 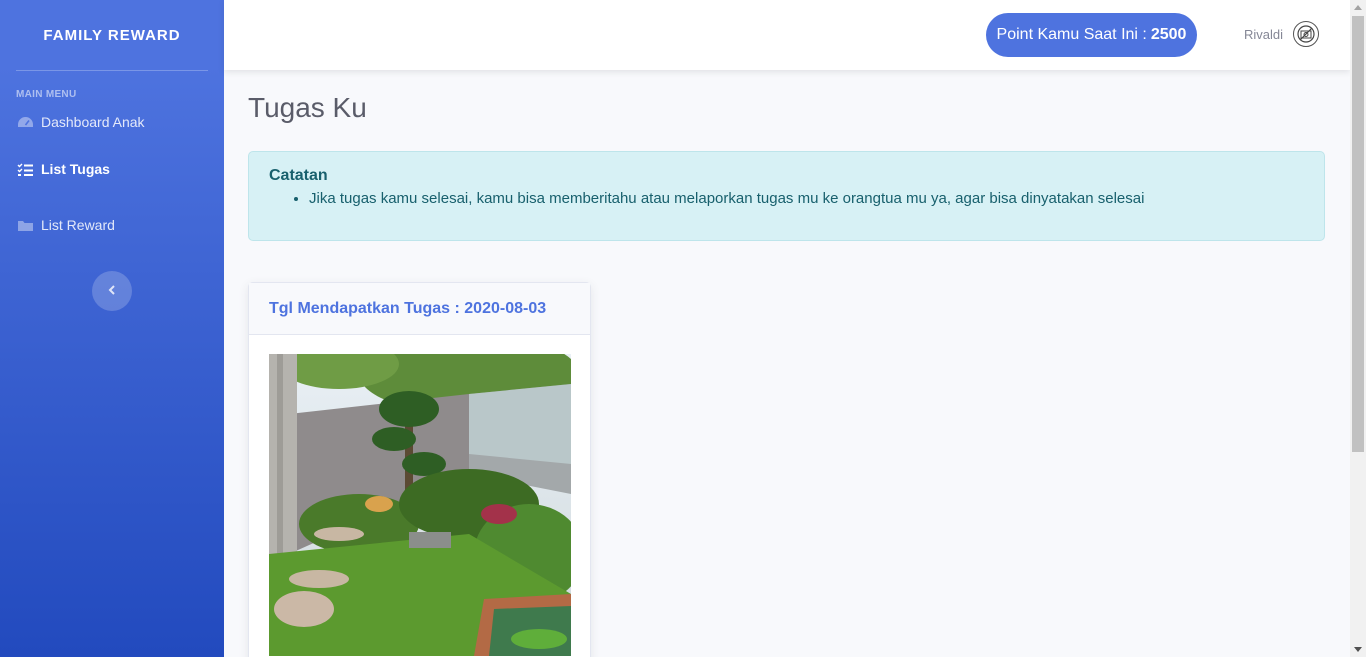 What do you see at coordinates (1071, 34) in the screenshot?
I see `points-label: Point Kamu Saat Ini :` at bounding box center [1071, 34].